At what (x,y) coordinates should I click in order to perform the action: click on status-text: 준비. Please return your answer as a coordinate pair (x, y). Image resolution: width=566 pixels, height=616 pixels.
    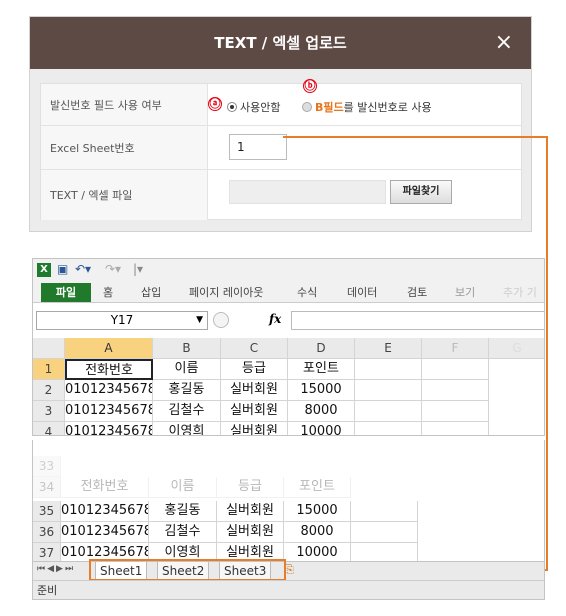
    Looking at the image, I should click on (47, 590).